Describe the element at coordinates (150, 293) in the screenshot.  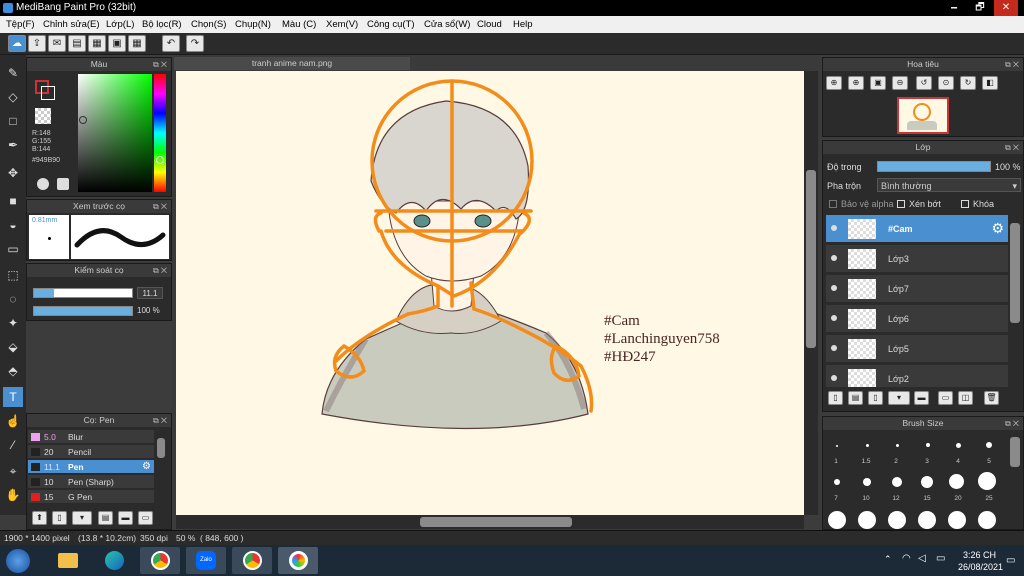
I see `brush-size-value: 11.1` at that location.